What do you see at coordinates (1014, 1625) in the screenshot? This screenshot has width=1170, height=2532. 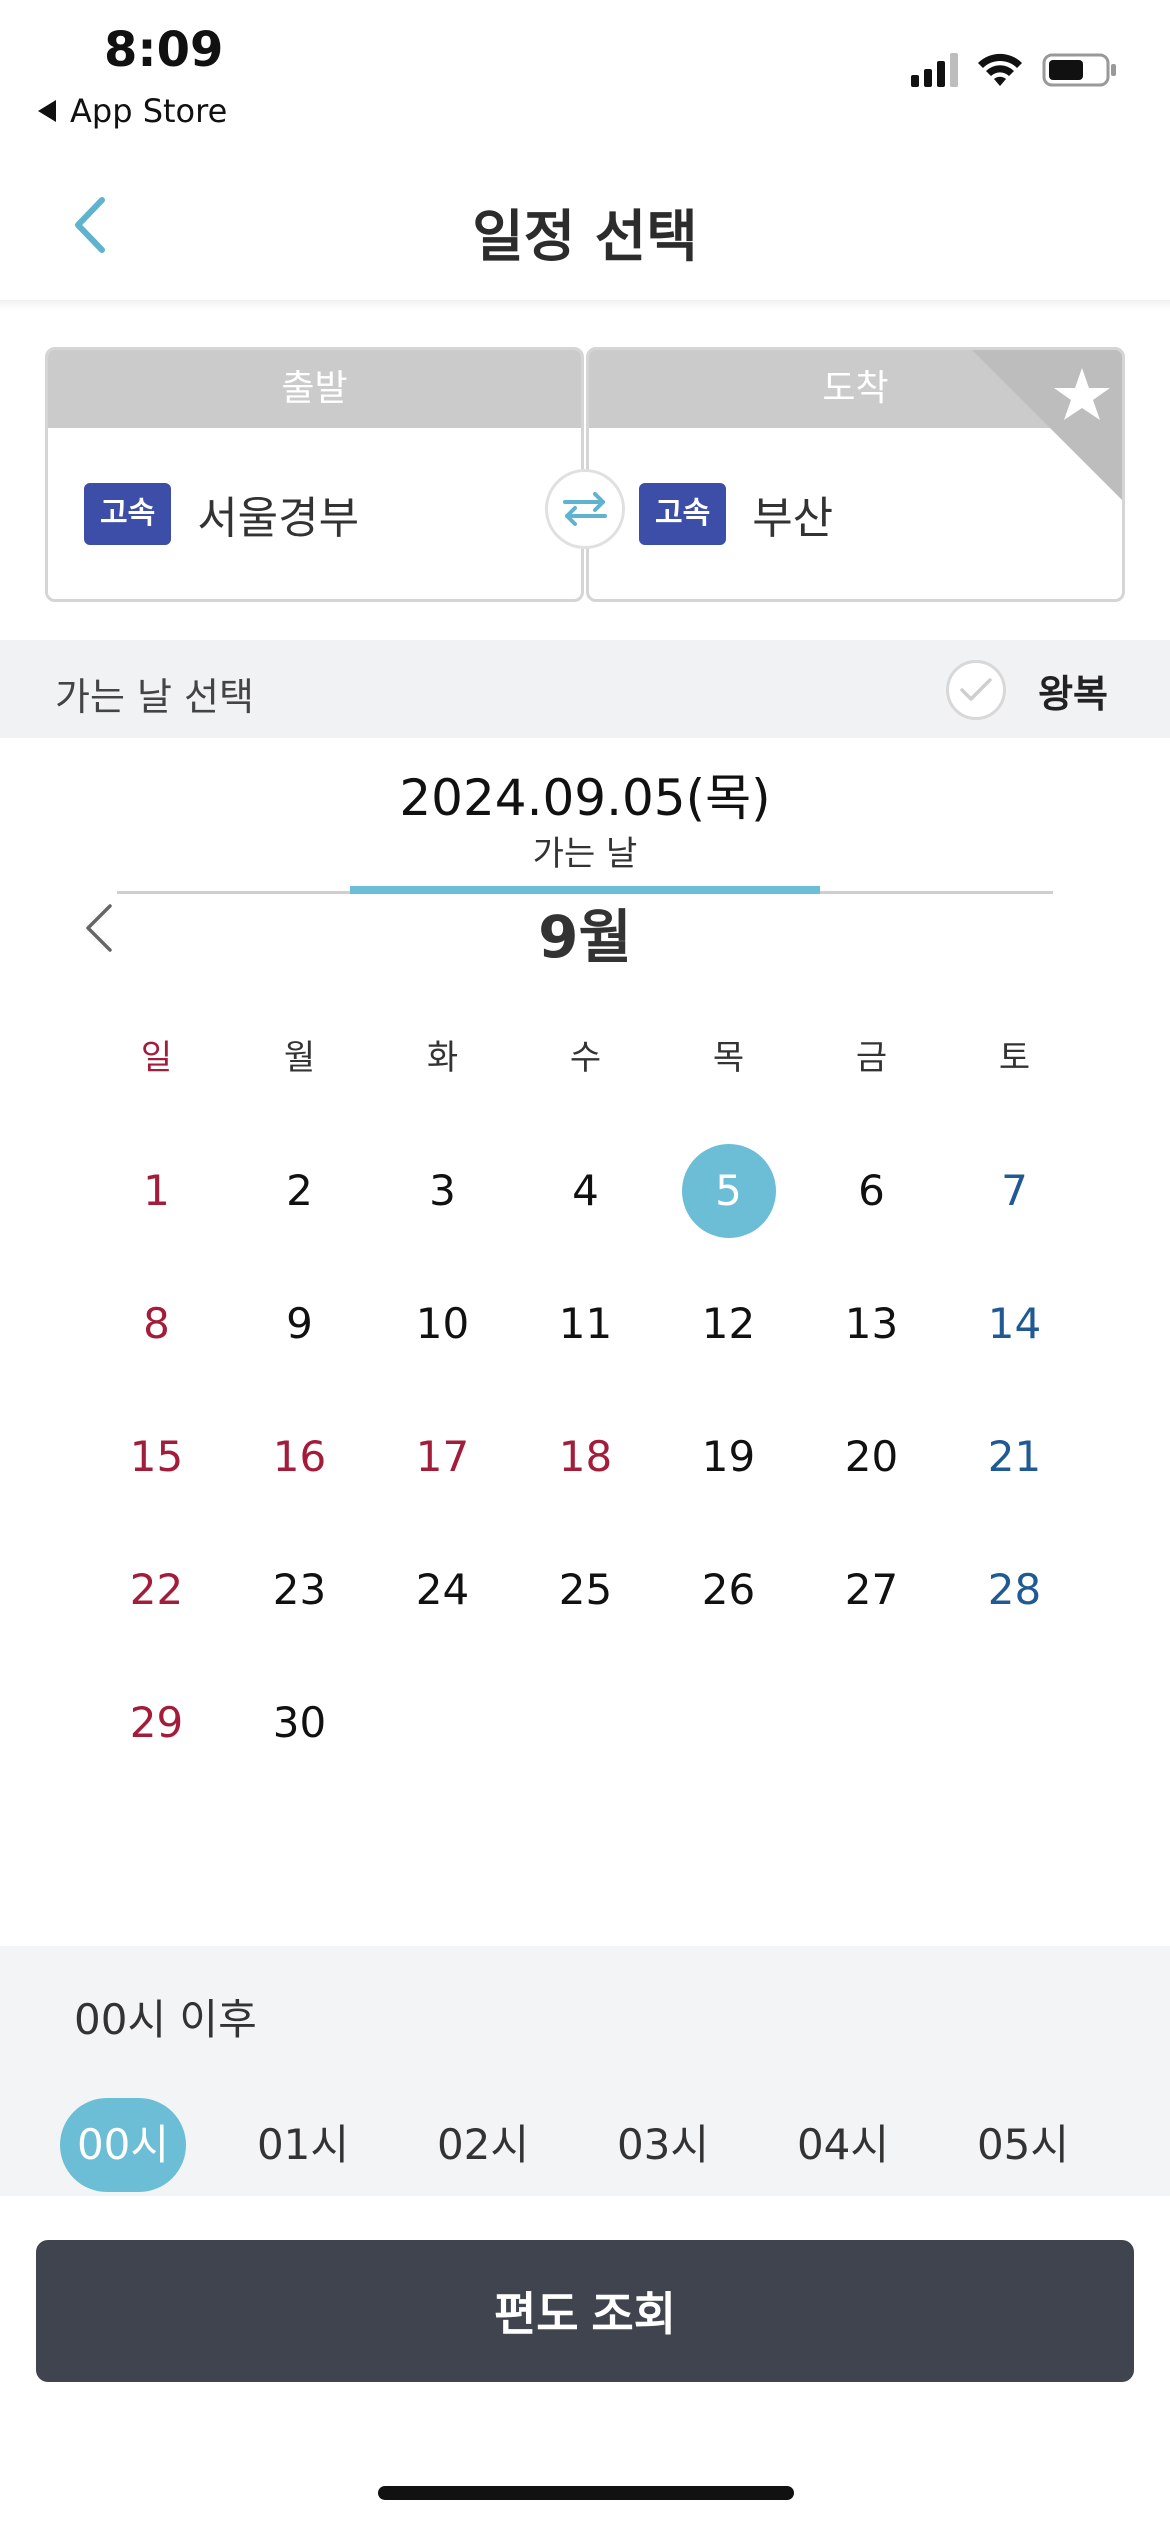 I see `calendar-day: 28` at bounding box center [1014, 1625].